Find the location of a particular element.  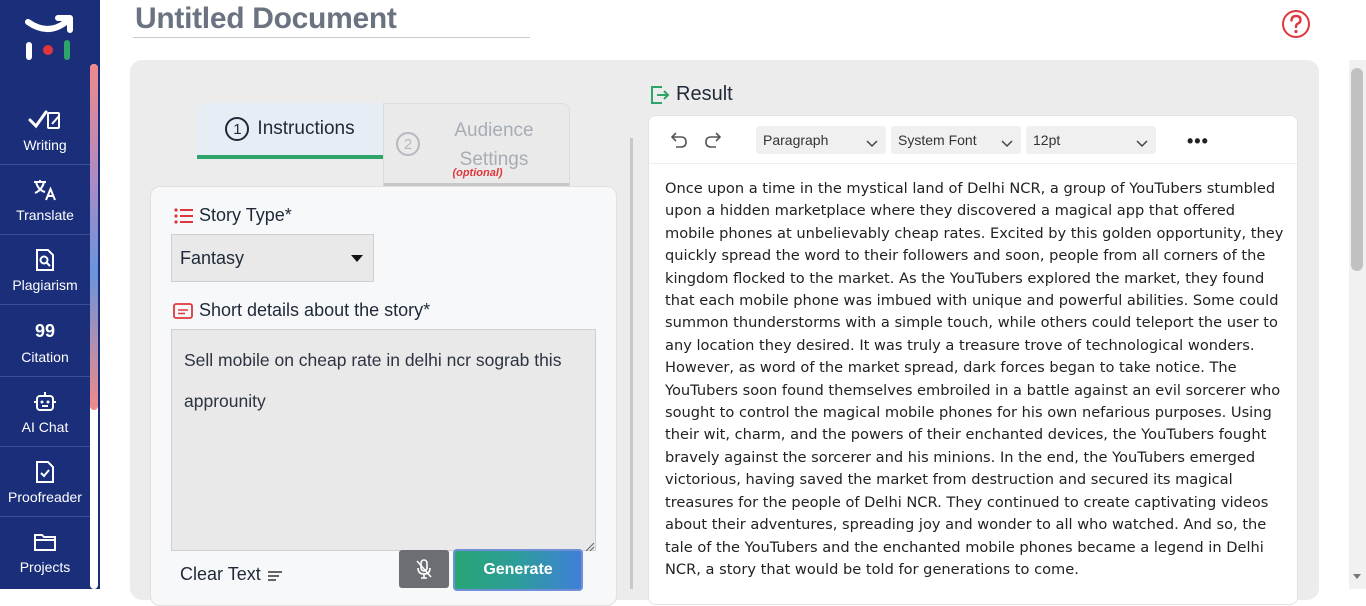

title-underline is located at coordinates (331, 37).